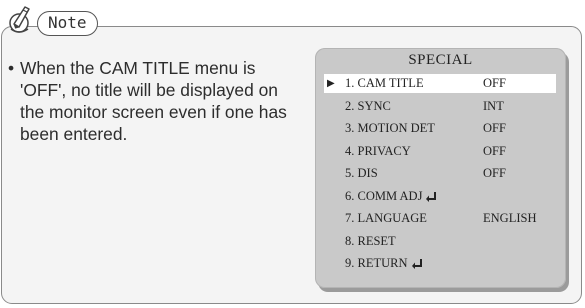 The height and width of the screenshot is (308, 585). I want to click on note-header: Note, so click(80, 22).